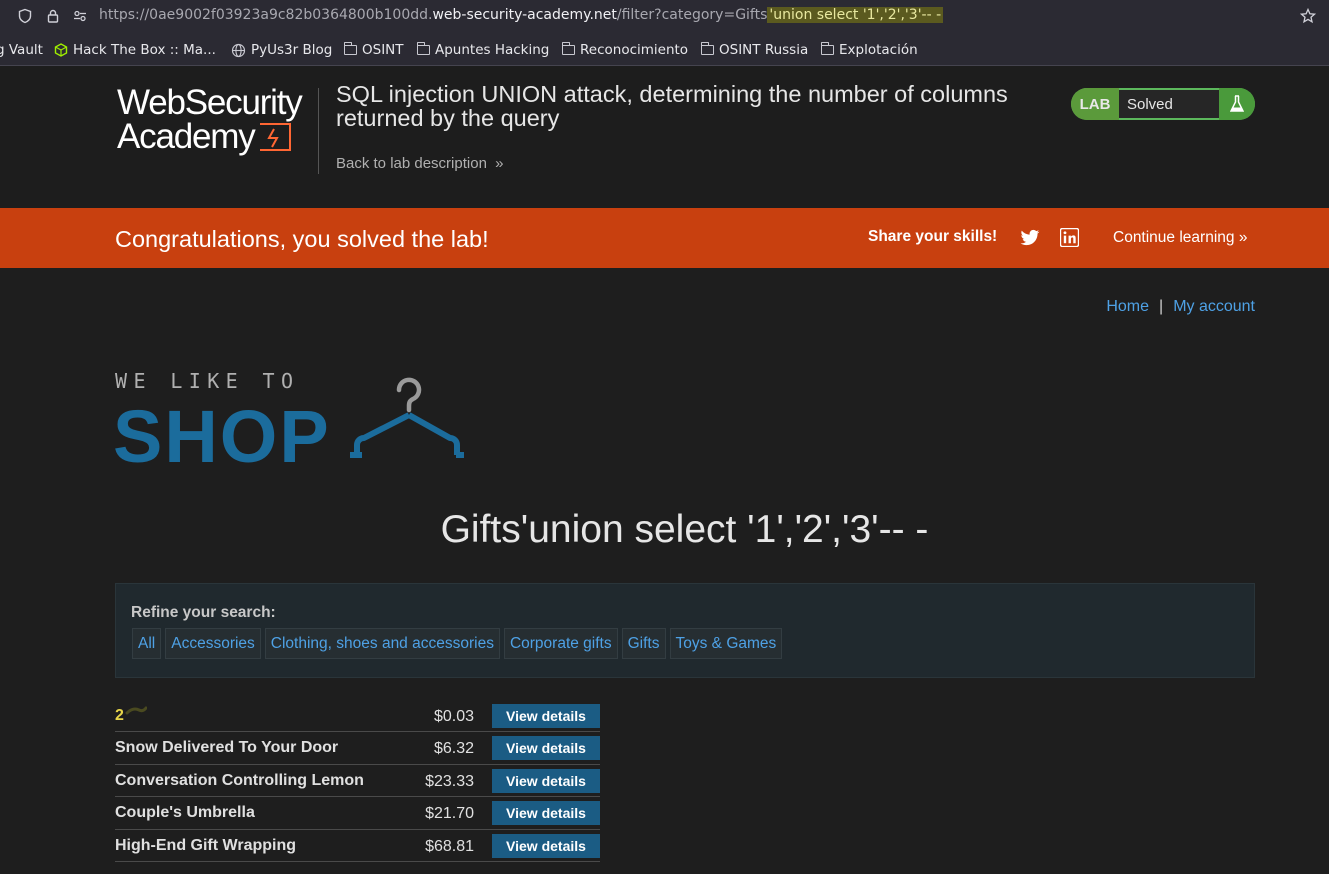  Describe the element at coordinates (560, 643) in the screenshot. I see `category-corporate-gifts: Corporate gifts` at that location.